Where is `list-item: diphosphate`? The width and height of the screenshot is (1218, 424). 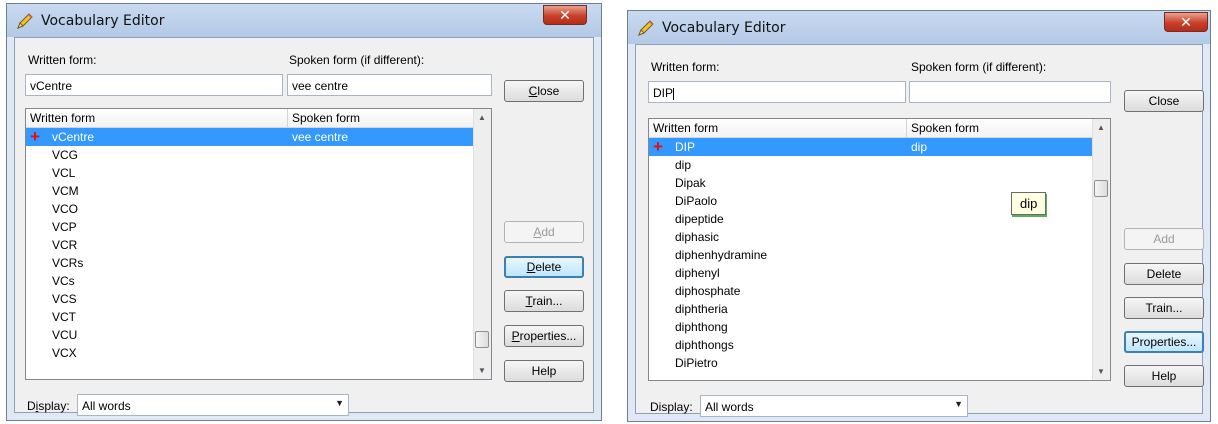 list-item: diphosphate is located at coordinates (872, 291).